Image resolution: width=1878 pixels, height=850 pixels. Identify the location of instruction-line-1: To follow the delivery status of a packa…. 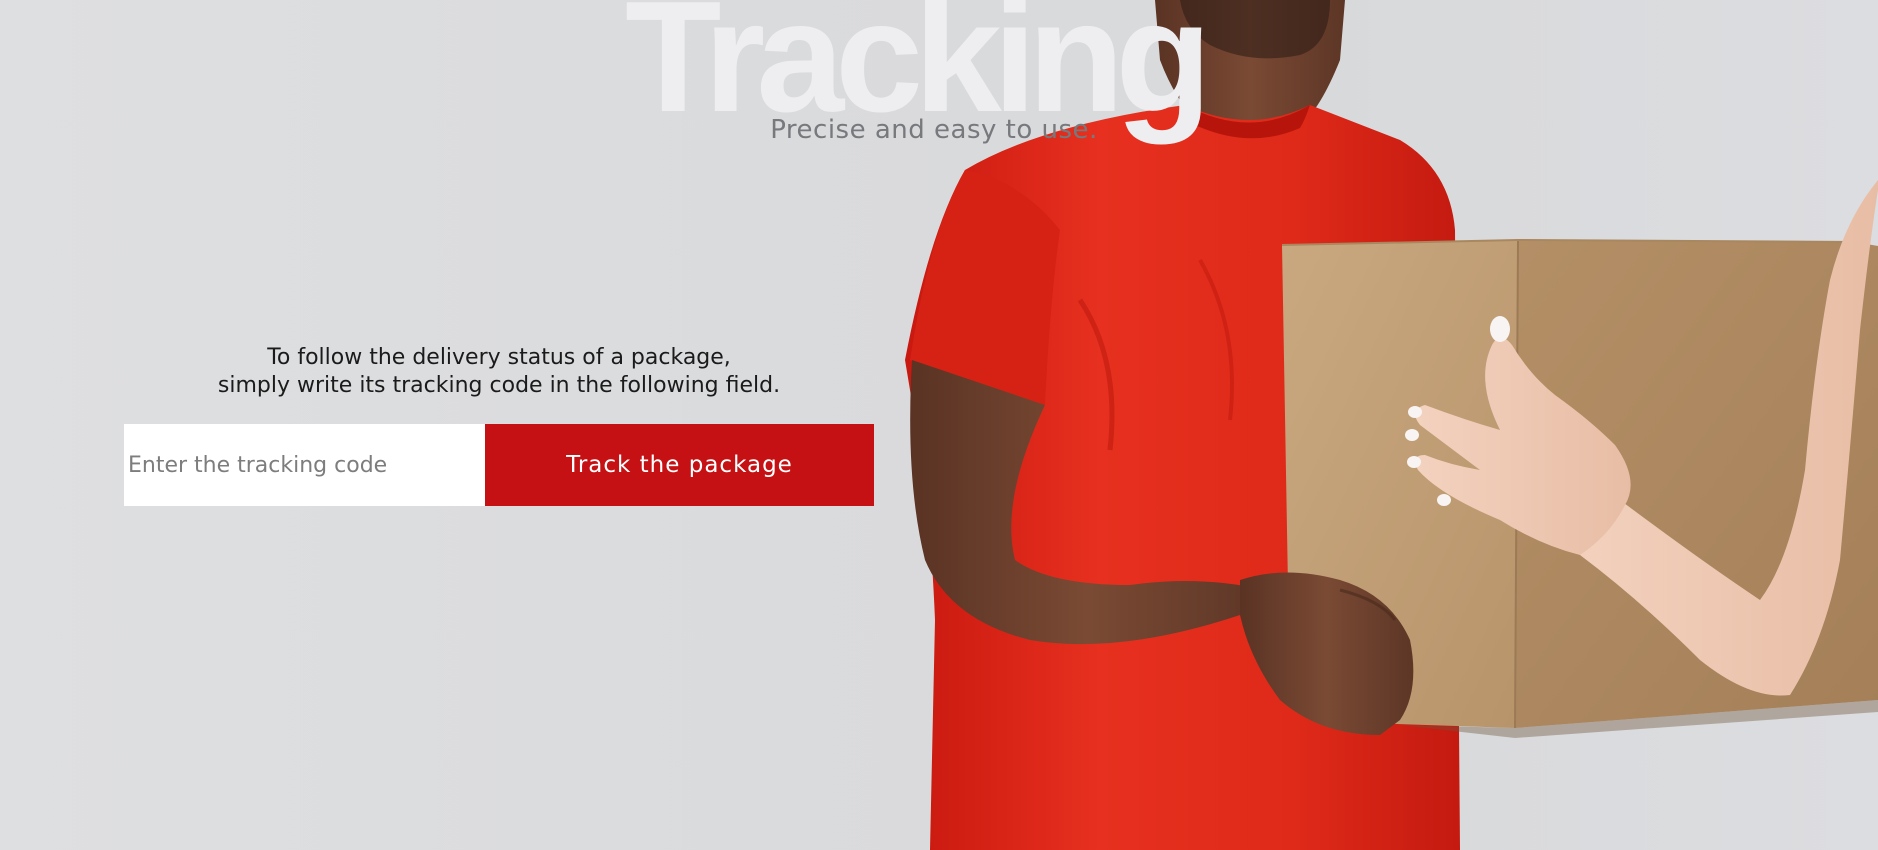
(499, 357).